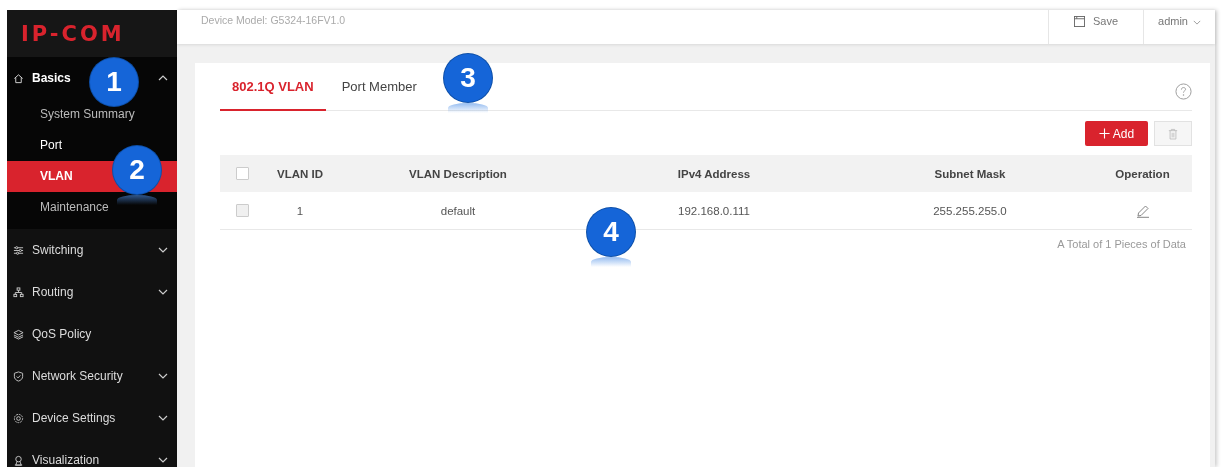 This screenshot has width=1221, height=467. I want to click on user-icon, so click(18, 460).